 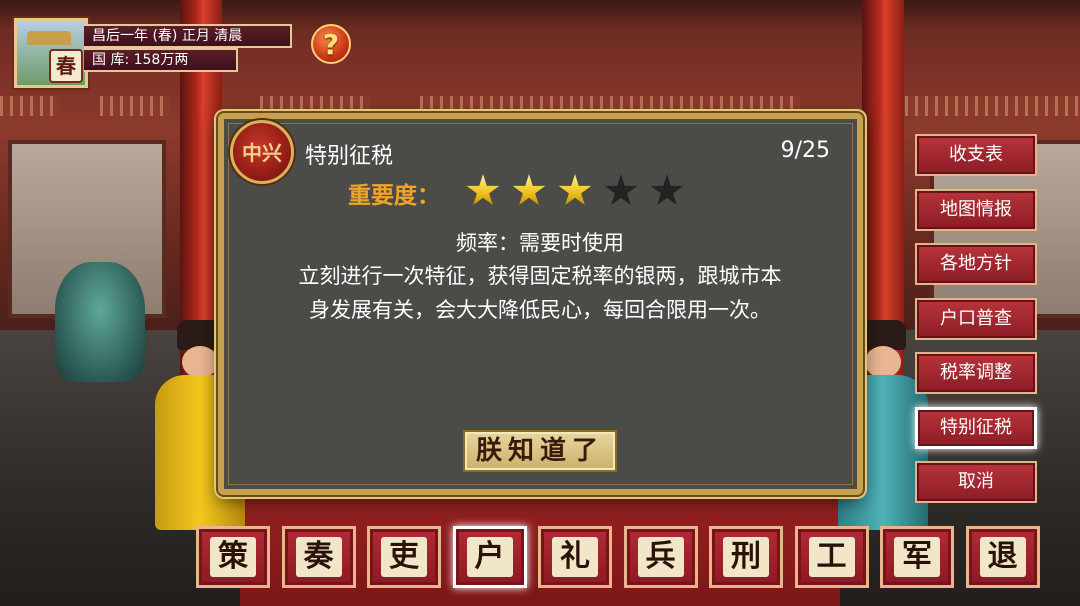 I want to click on ministry-tab-label: 礼, so click(x=575, y=557).